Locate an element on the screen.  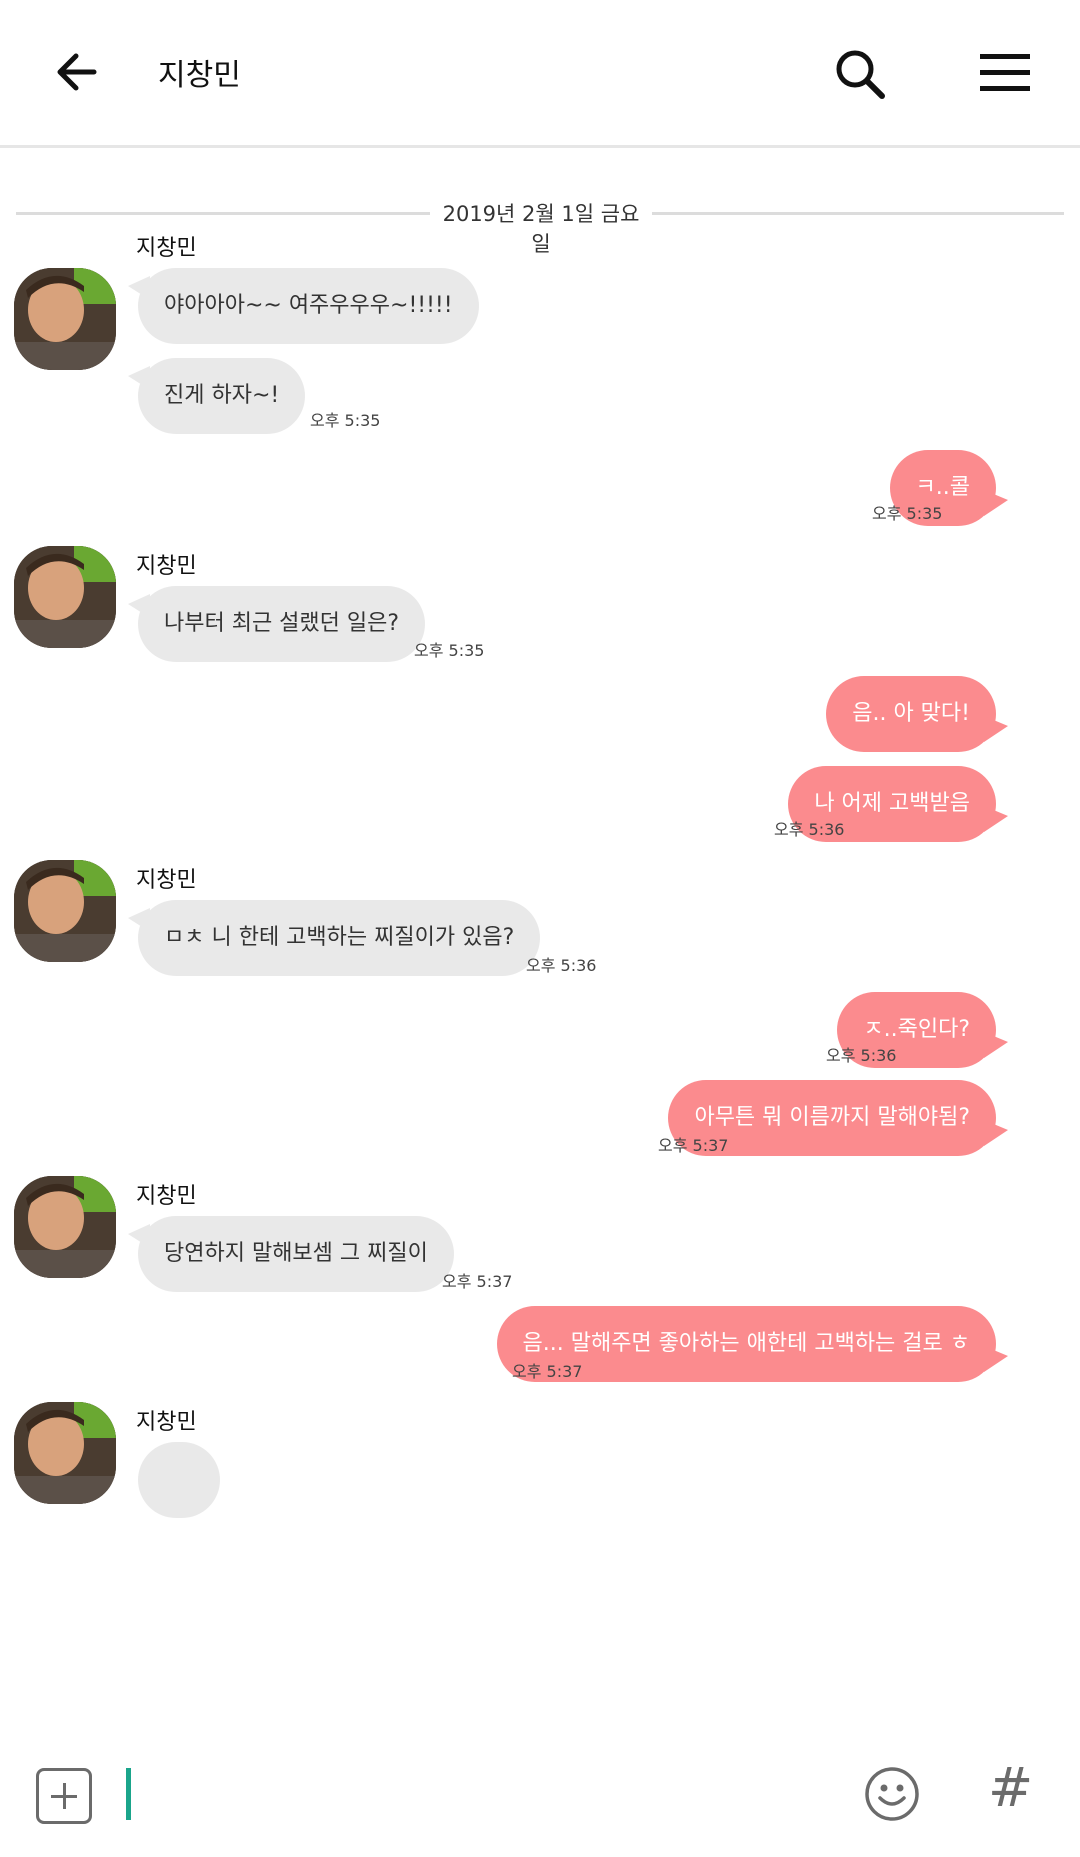
incoming-message: 나부터 최근 설랬던 일은? is located at coordinates (276, 624).